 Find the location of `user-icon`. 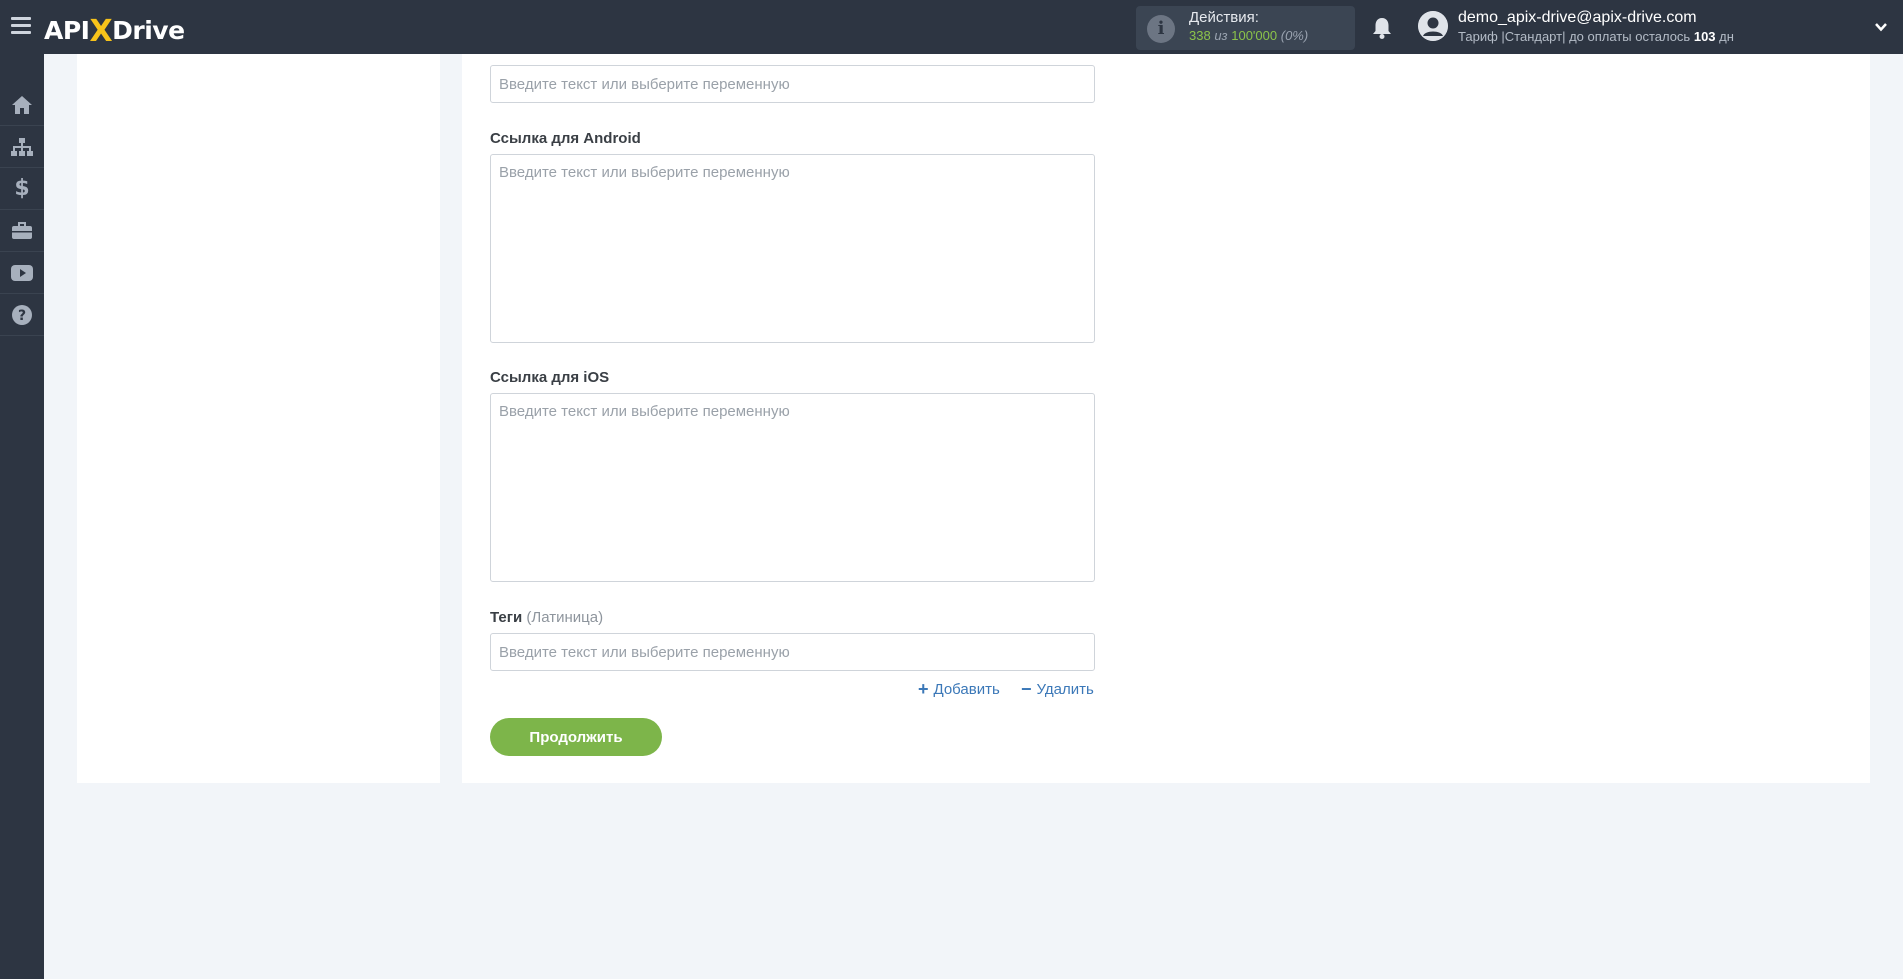

user-icon is located at coordinates (1433, 26).